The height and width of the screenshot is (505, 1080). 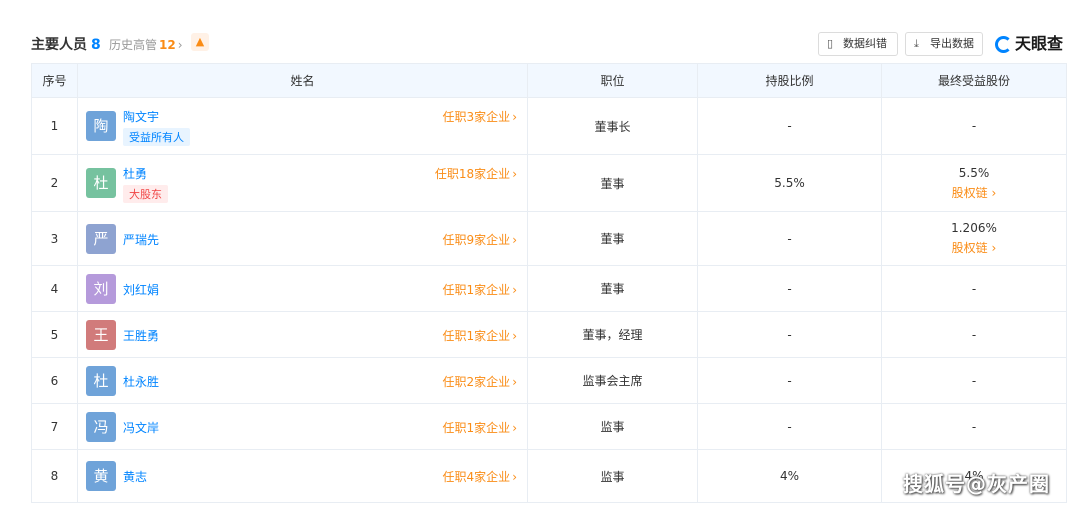 What do you see at coordinates (135, 476) in the screenshot?
I see `person-name-link: 黄志` at bounding box center [135, 476].